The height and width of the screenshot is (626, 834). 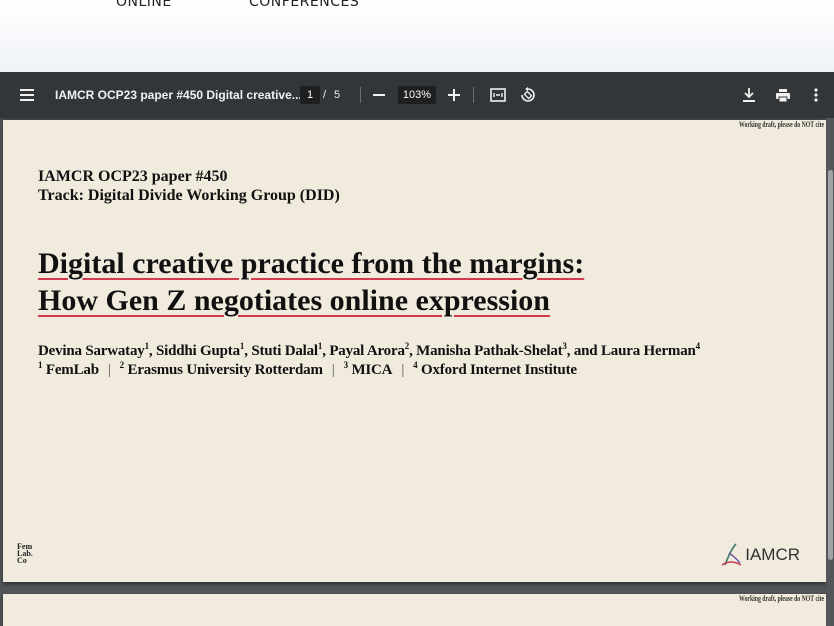 What do you see at coordinates (454, 95) in the screenshot?
I see `zoom-in-icon` at bounding box center [454, 95].